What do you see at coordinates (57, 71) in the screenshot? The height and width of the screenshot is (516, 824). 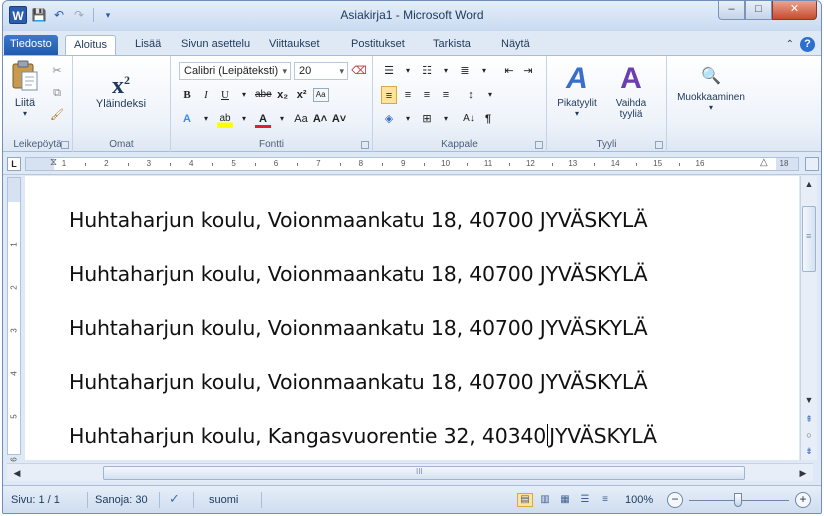 I see `cut-icon: ✂` at bounding box center [57, 71].